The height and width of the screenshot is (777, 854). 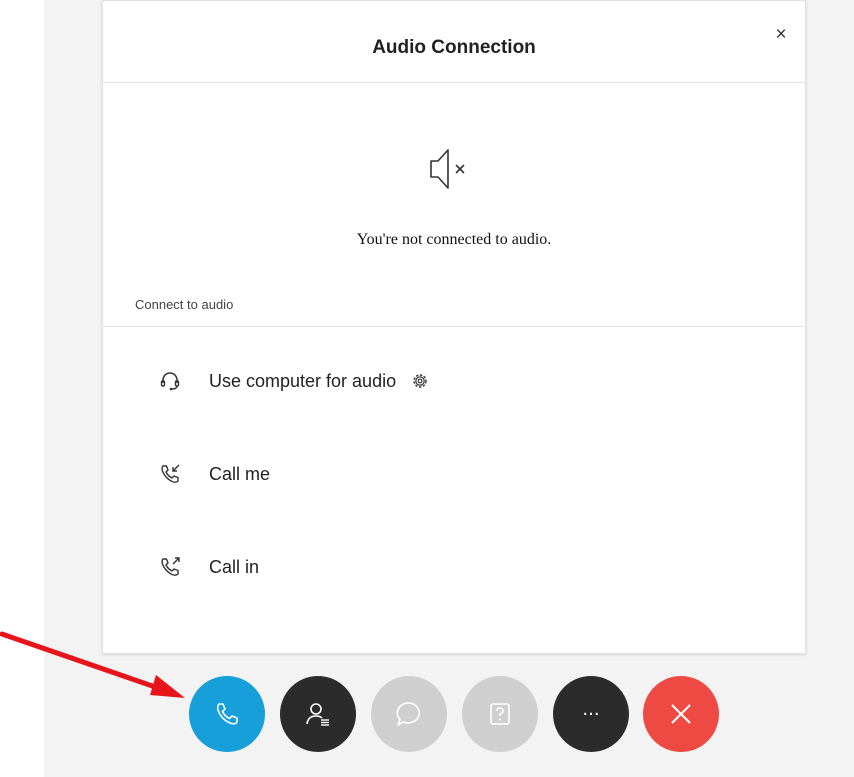 I want to click on connect-to-audio-label: Connect to audio, so click(x=184, y=304).